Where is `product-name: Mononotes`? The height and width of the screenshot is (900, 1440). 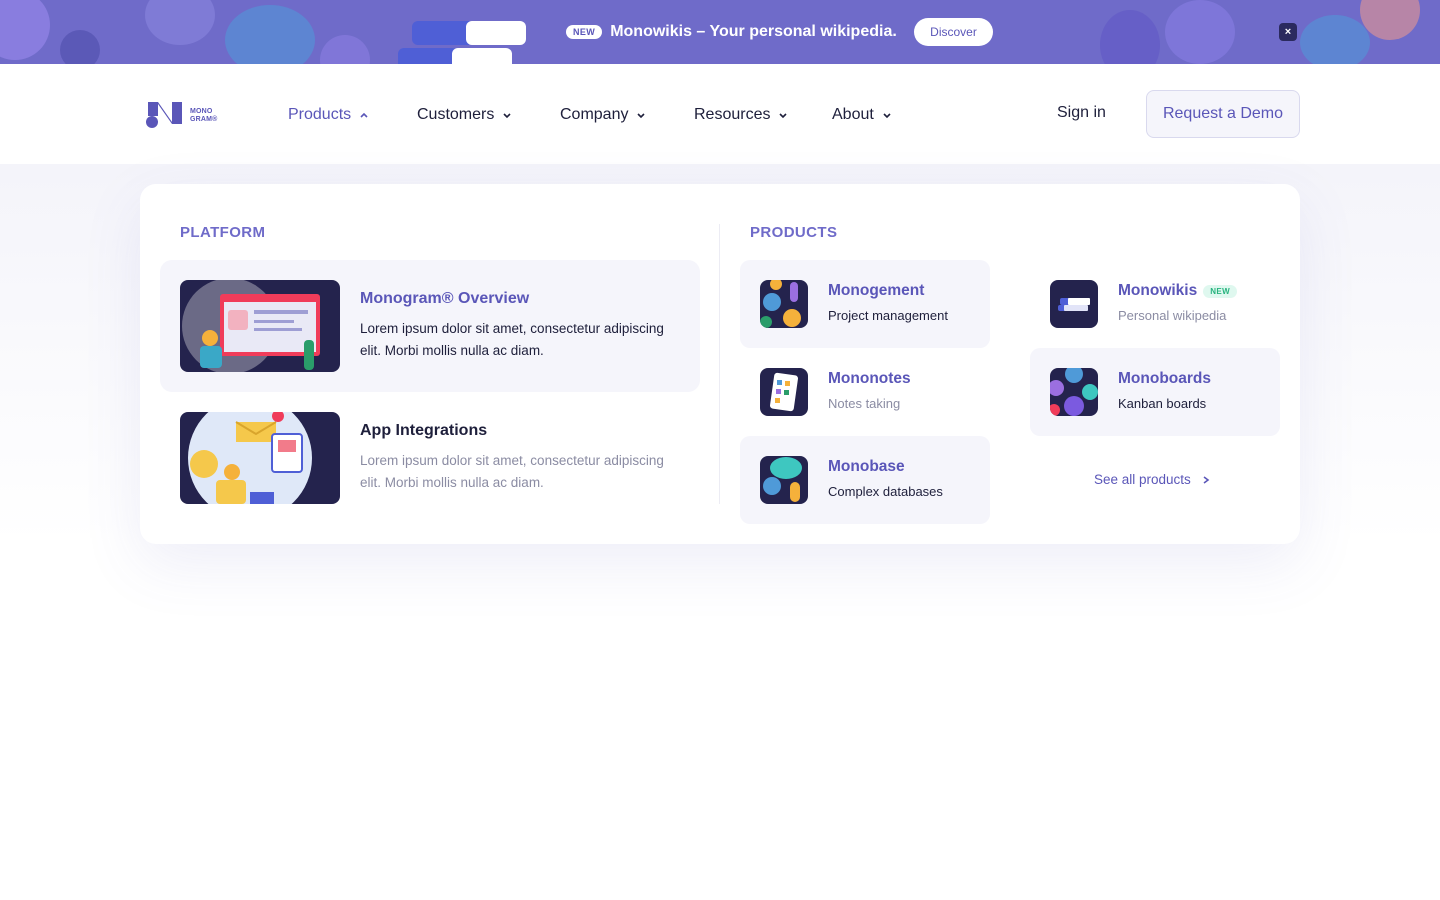
product-name: Mononotes is located at coordinates (869, 378).